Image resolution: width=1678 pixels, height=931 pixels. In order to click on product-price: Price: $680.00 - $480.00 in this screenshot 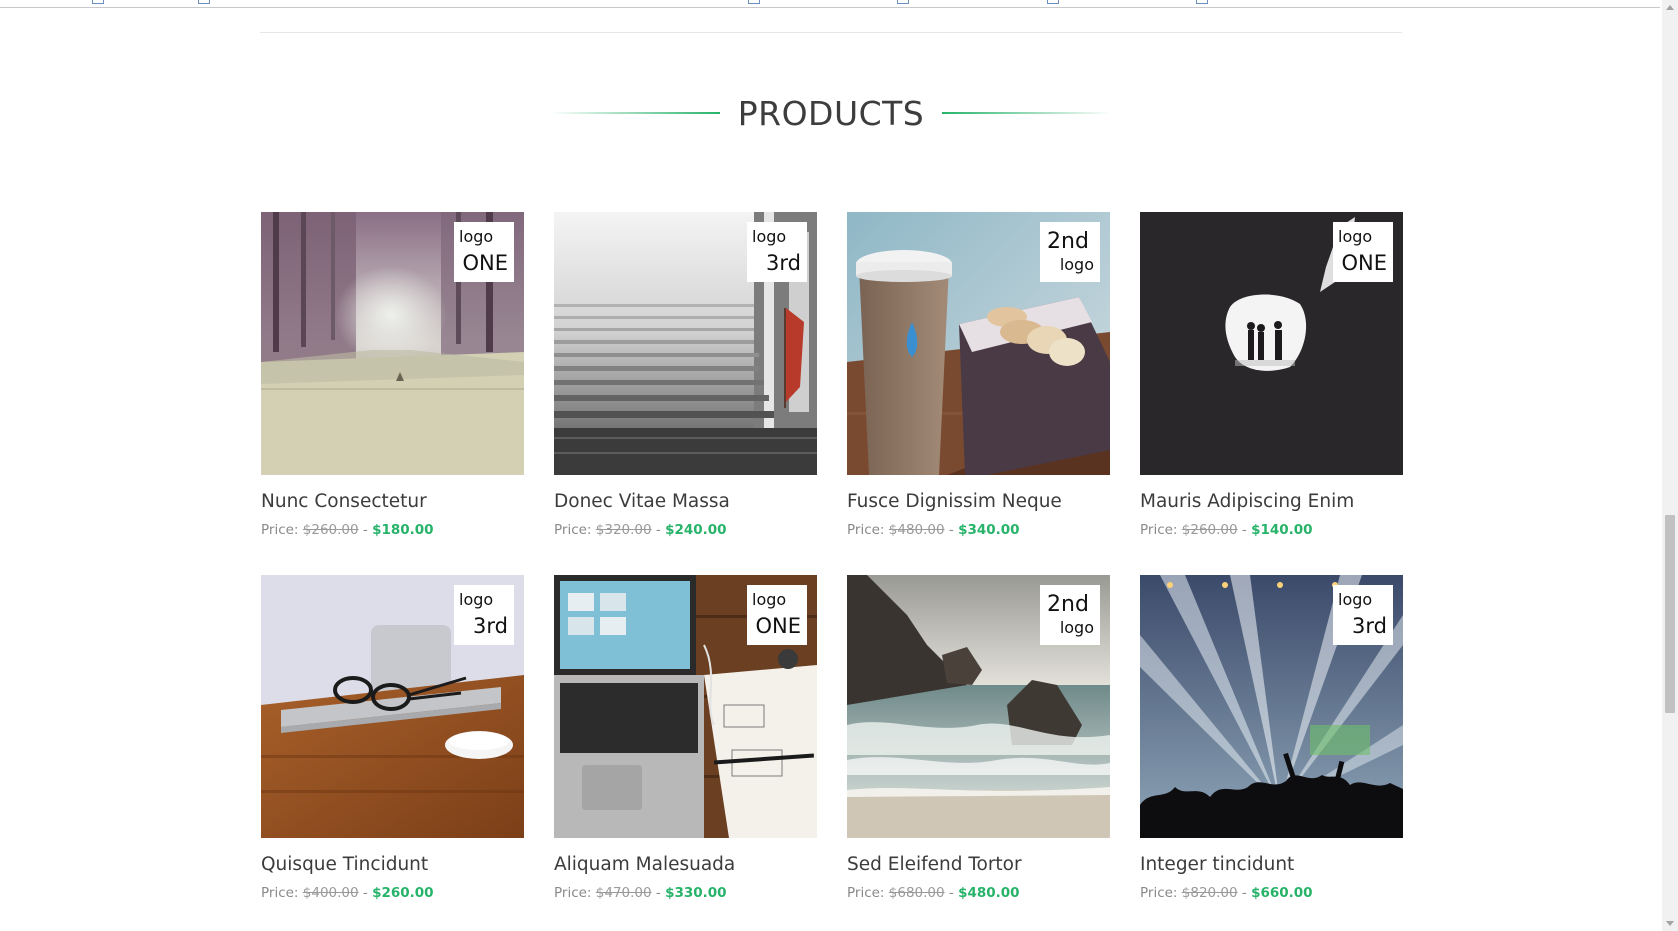, I will do `click(978, 893)`.